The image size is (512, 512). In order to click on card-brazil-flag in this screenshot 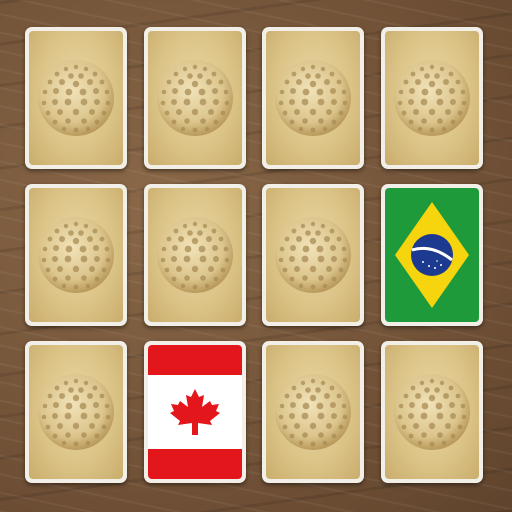, I will do `click(432, 255)`.